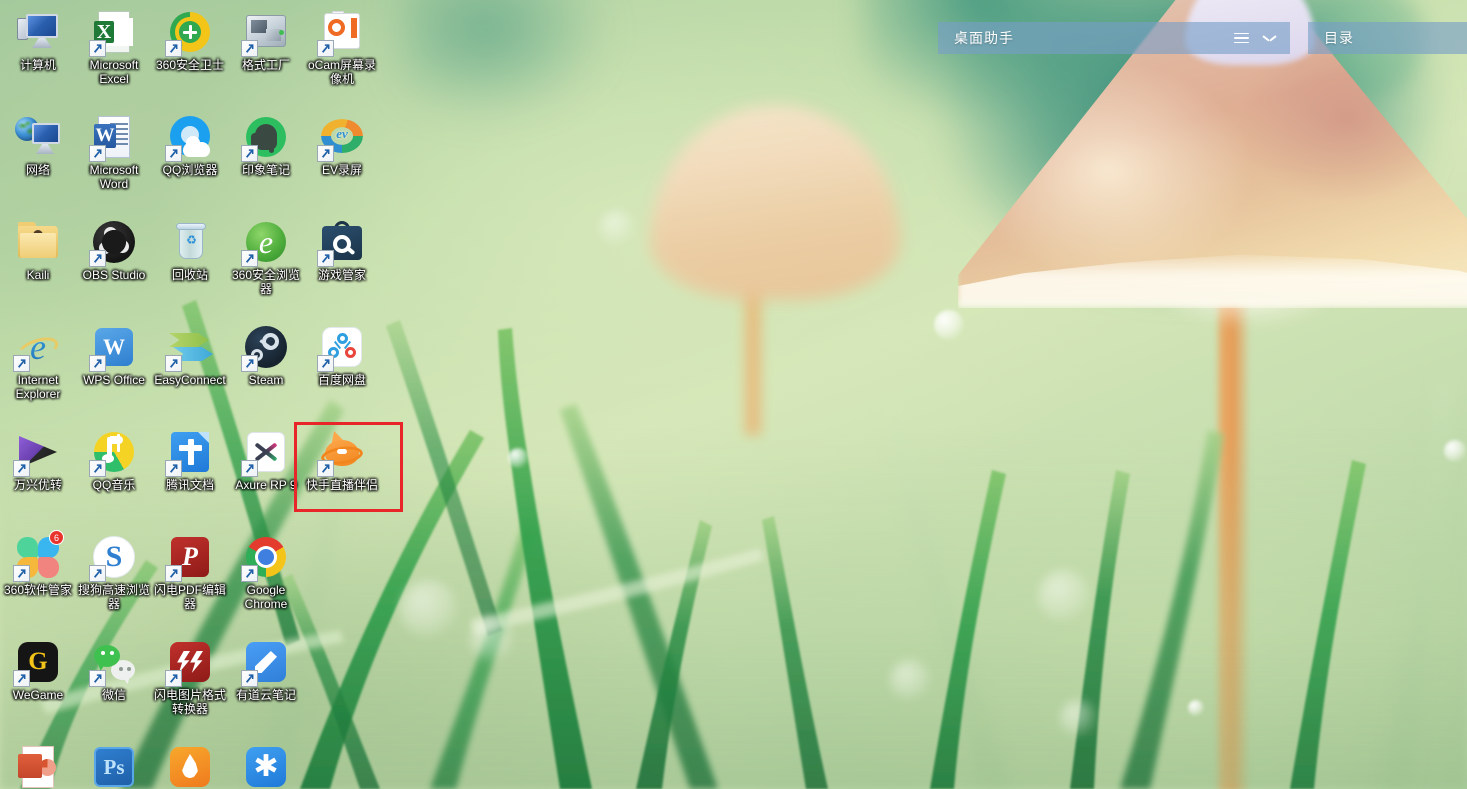 The width and height of the screenshot is (1467, 789). Describe the element at coordinates (1269, 38) in the screenshot. I see `chevron-down-icon` at that location.